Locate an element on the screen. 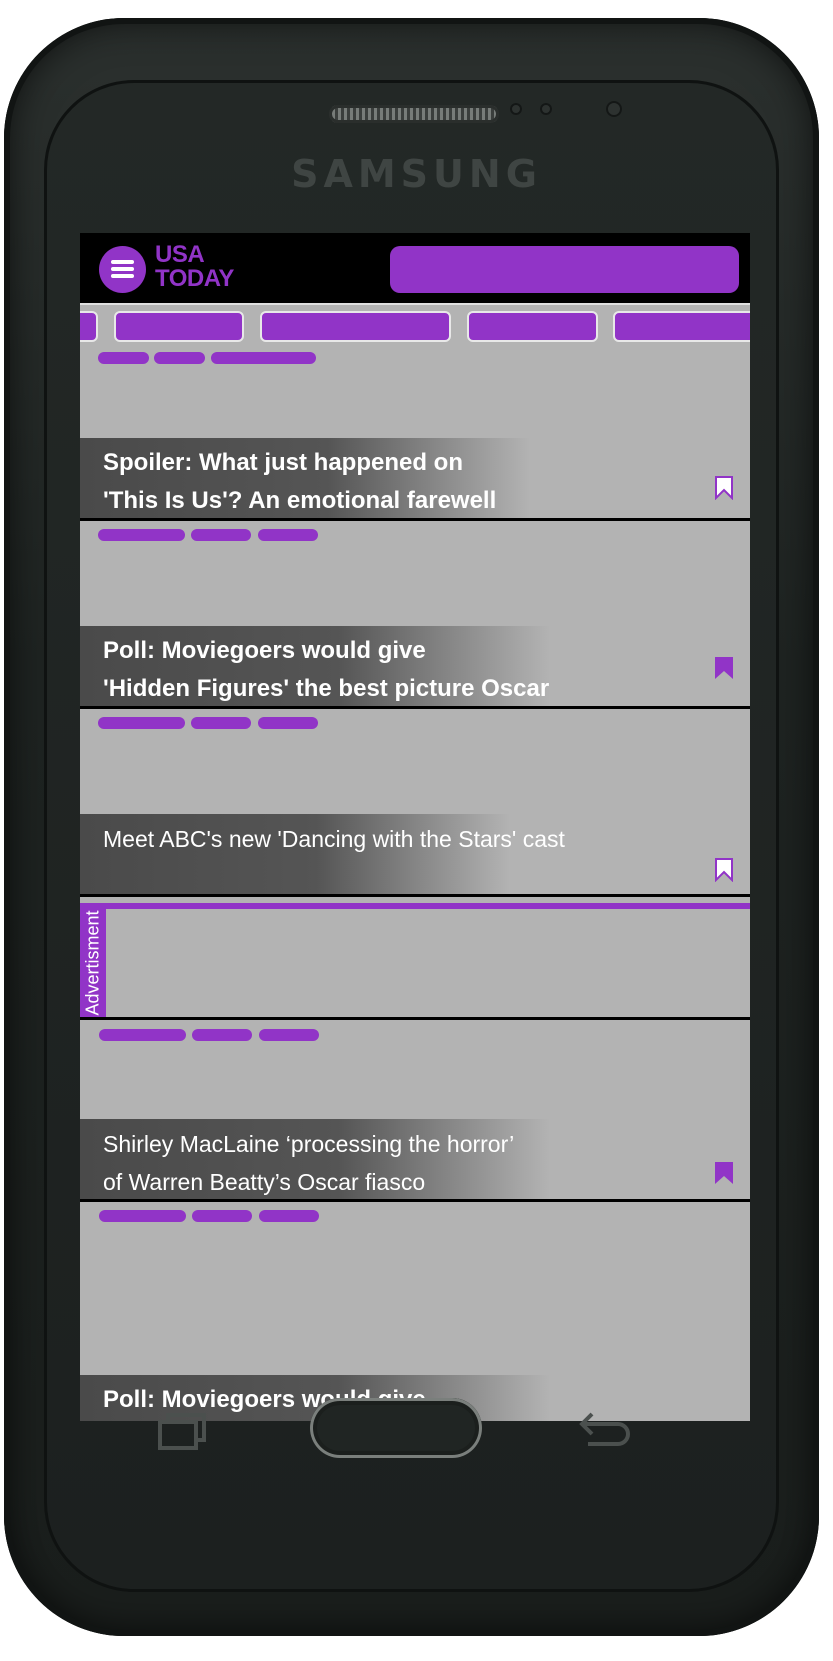 The image size is (833, 1661). earpiece-speaker is located at coordinates (414, 114).